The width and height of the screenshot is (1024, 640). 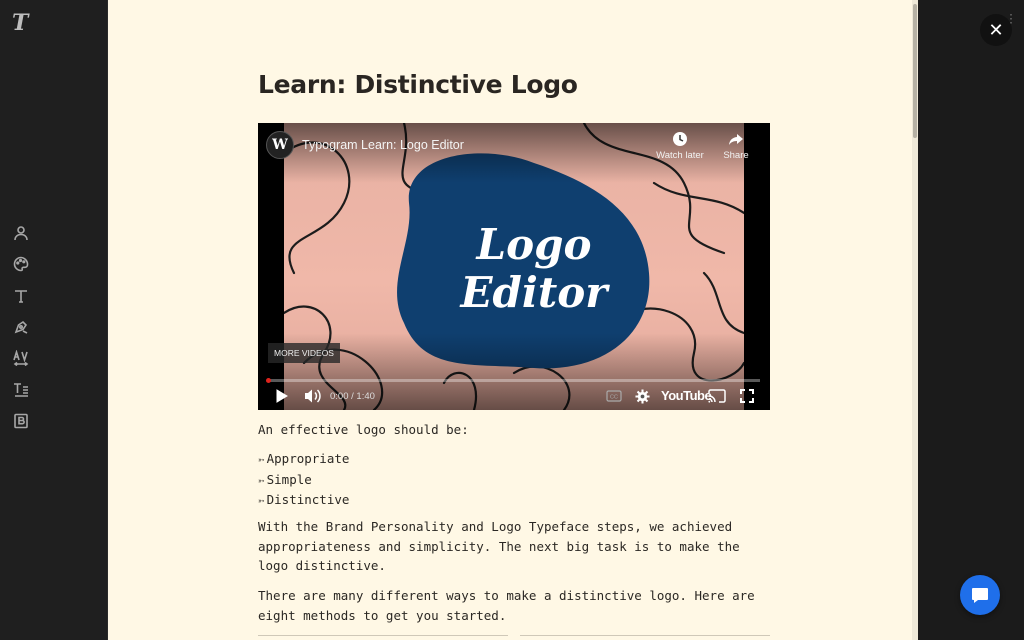 I want to click on list-item-text: Simple, so click(x=289, y=479).